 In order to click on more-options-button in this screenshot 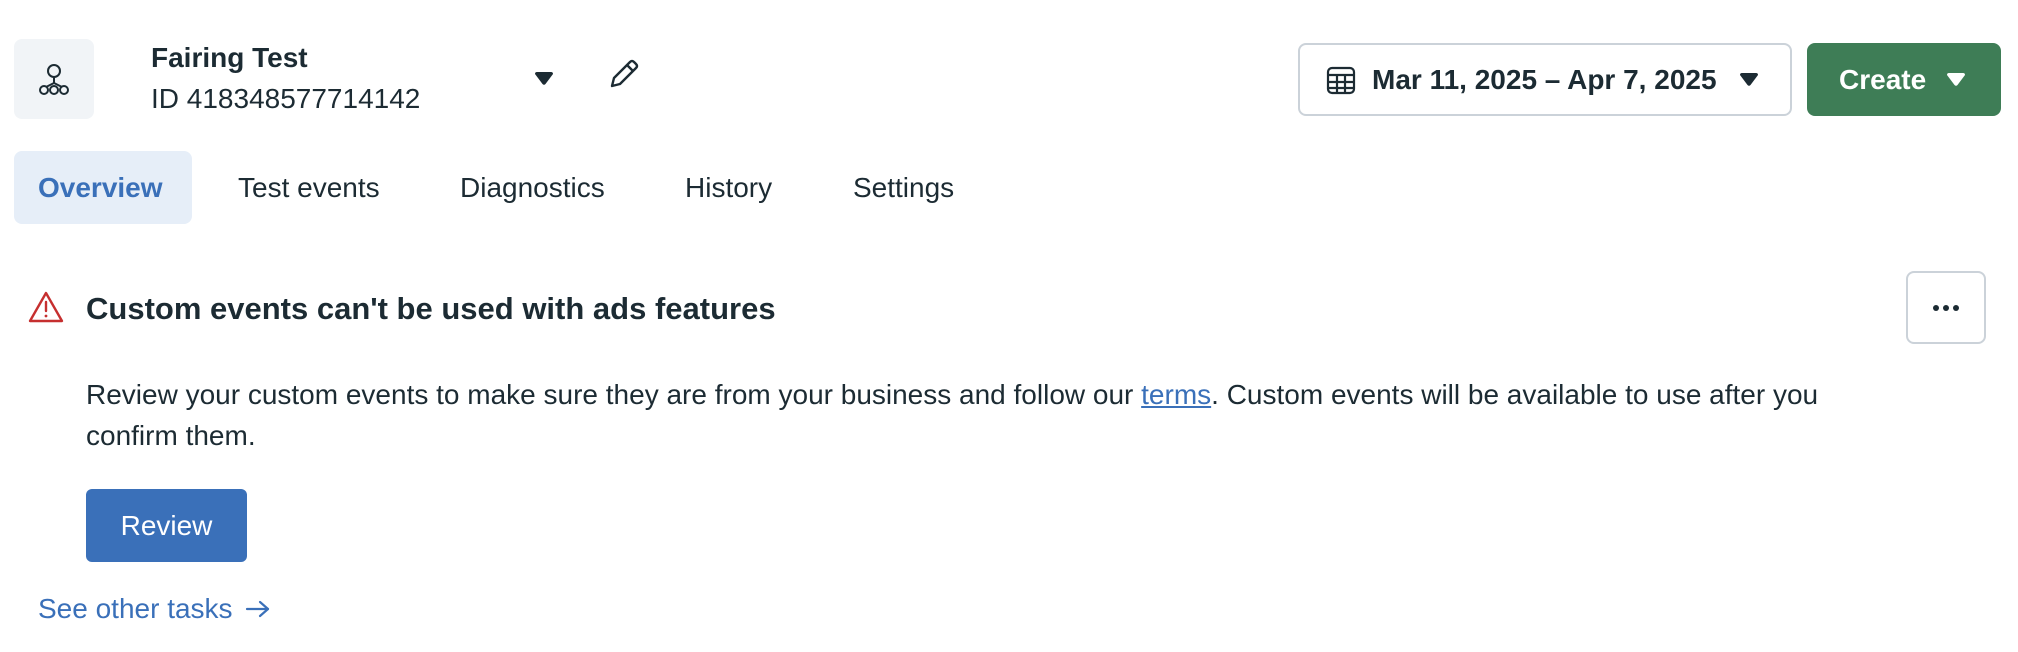, I will do `click(1946, 307)`.